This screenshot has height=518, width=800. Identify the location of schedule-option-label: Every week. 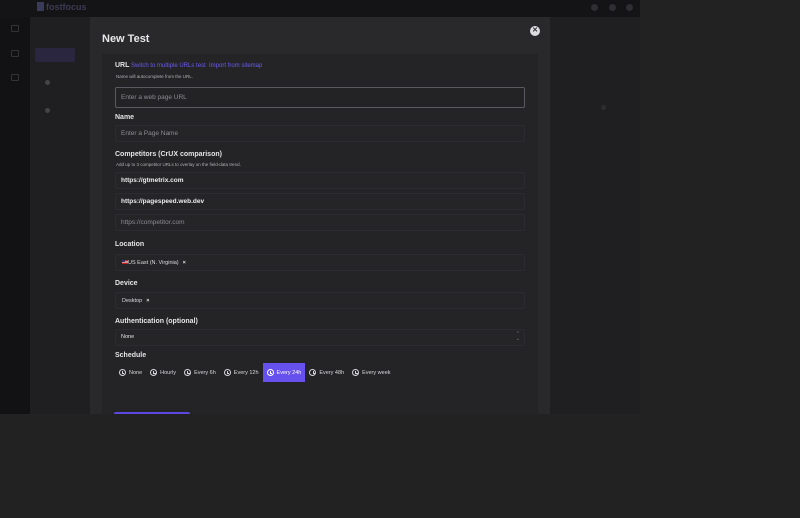
(376, 372).